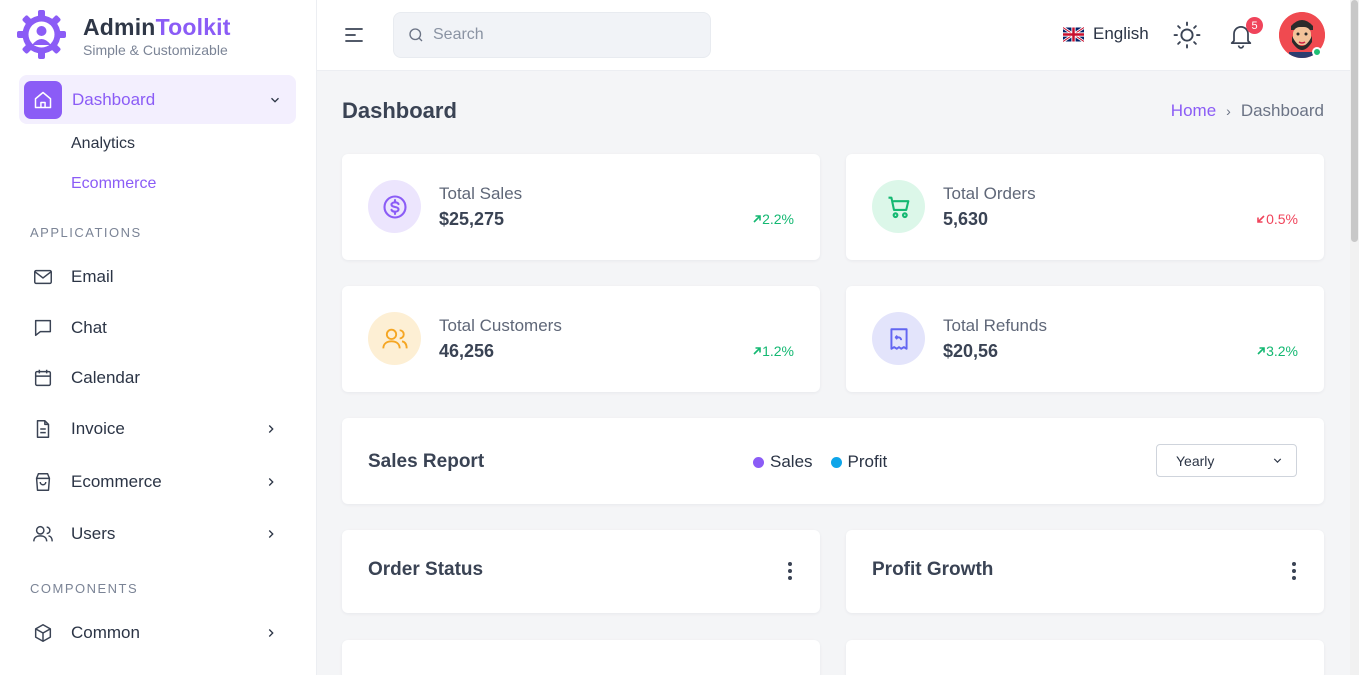 The height and width of the screenshot is (675, 1359). Describe the element at coordinates (116, 481) in the screenshot. I see `sidebar-item-label: Ecommerce` at that location.